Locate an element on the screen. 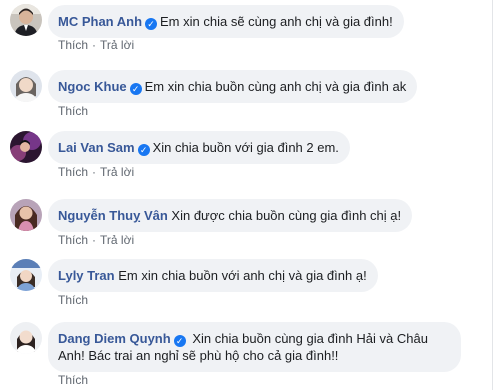  commenter-name: Ngoc Khue is located at coordinates (92, 86).